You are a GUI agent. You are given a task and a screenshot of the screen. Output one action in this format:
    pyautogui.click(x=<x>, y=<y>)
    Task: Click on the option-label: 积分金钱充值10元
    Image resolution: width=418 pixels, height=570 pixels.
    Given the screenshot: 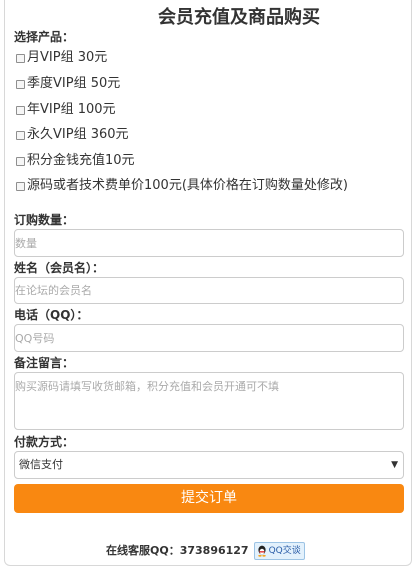 What is the action you would take?
    pyautogui.click(x=81, y=160)
    